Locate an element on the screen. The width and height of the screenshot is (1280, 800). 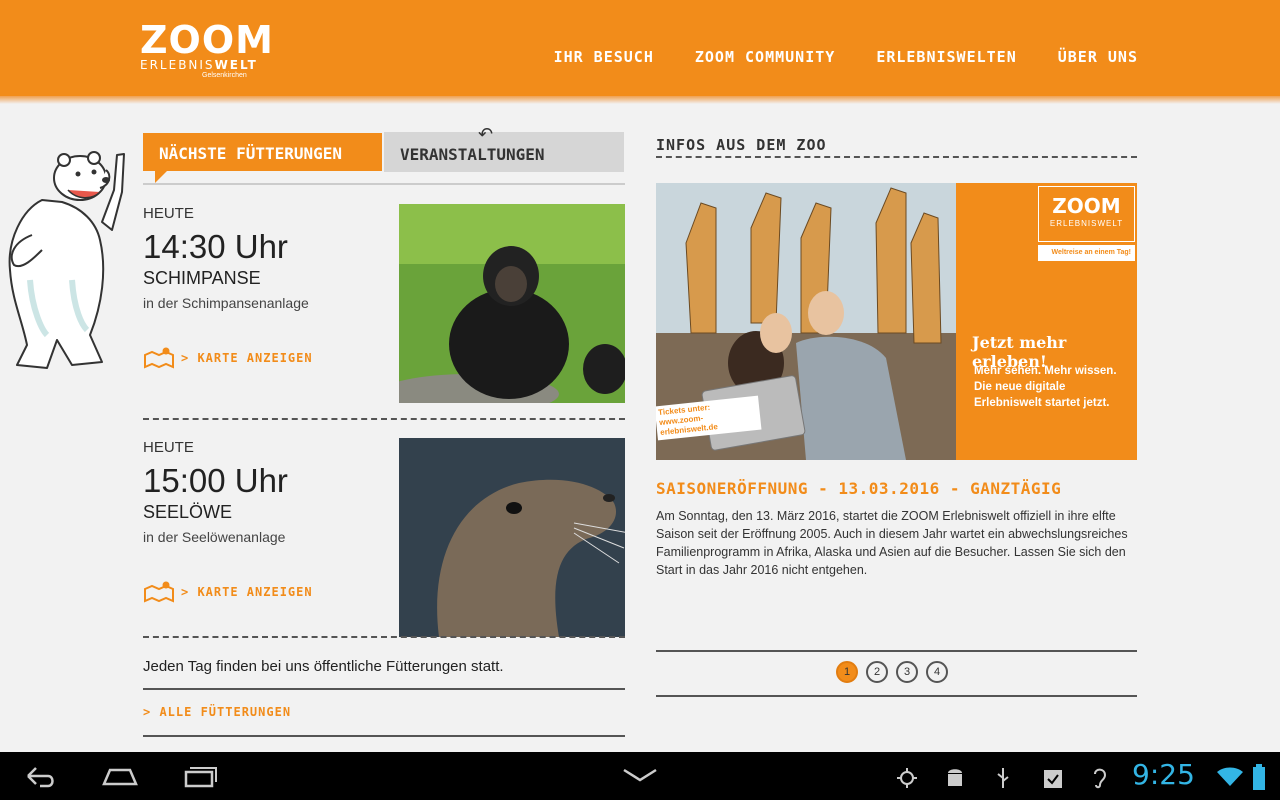
banner-logo-wordmark: ZOOM is located at coordinates (1086, 206).